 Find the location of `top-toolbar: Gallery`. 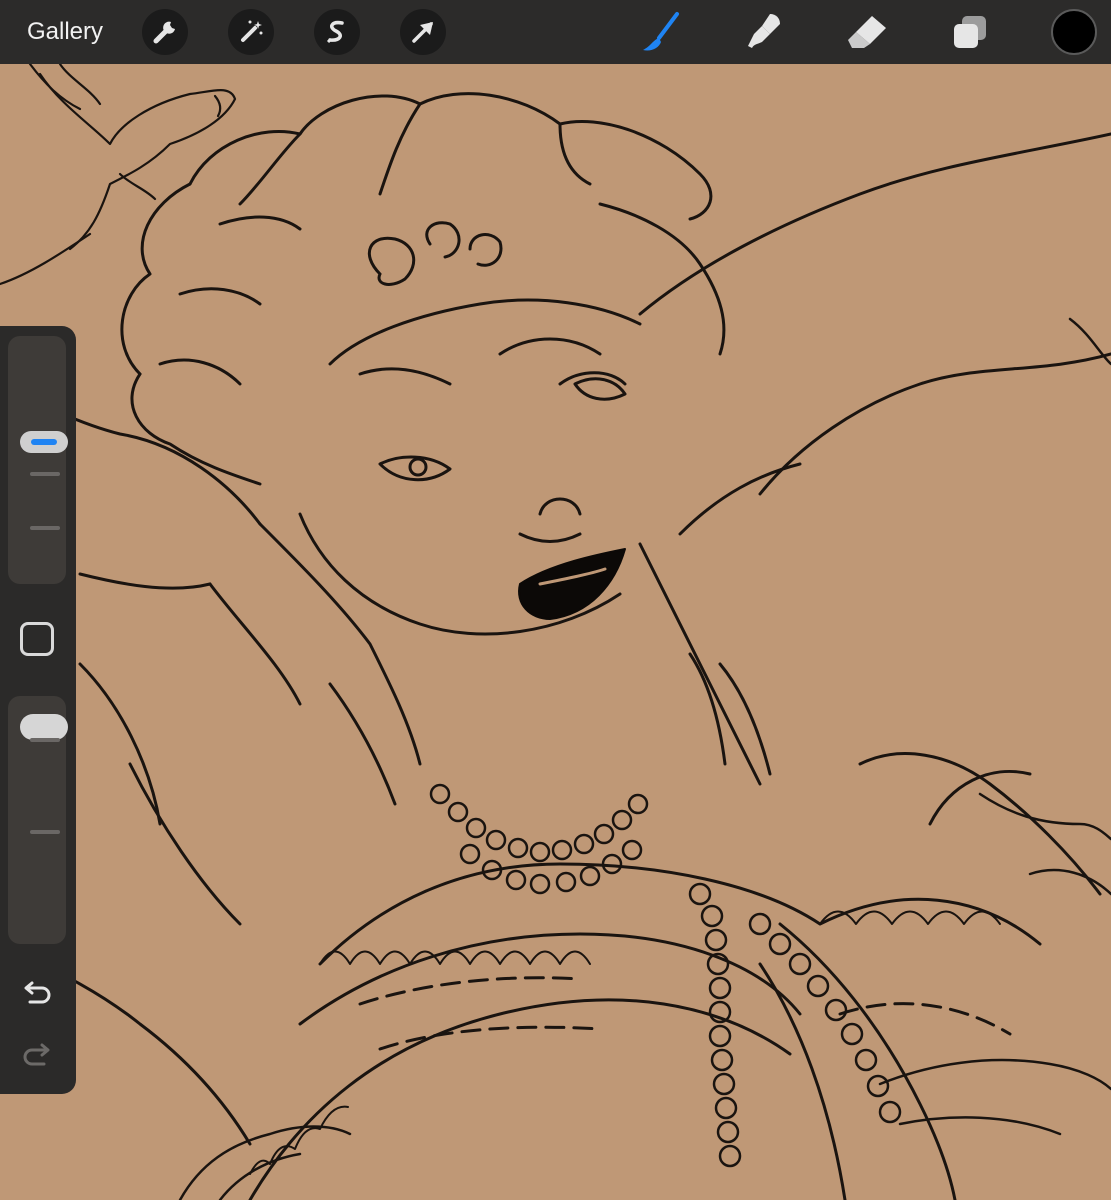

top-toolbar: Gallery is located at coordinates (555, 32).